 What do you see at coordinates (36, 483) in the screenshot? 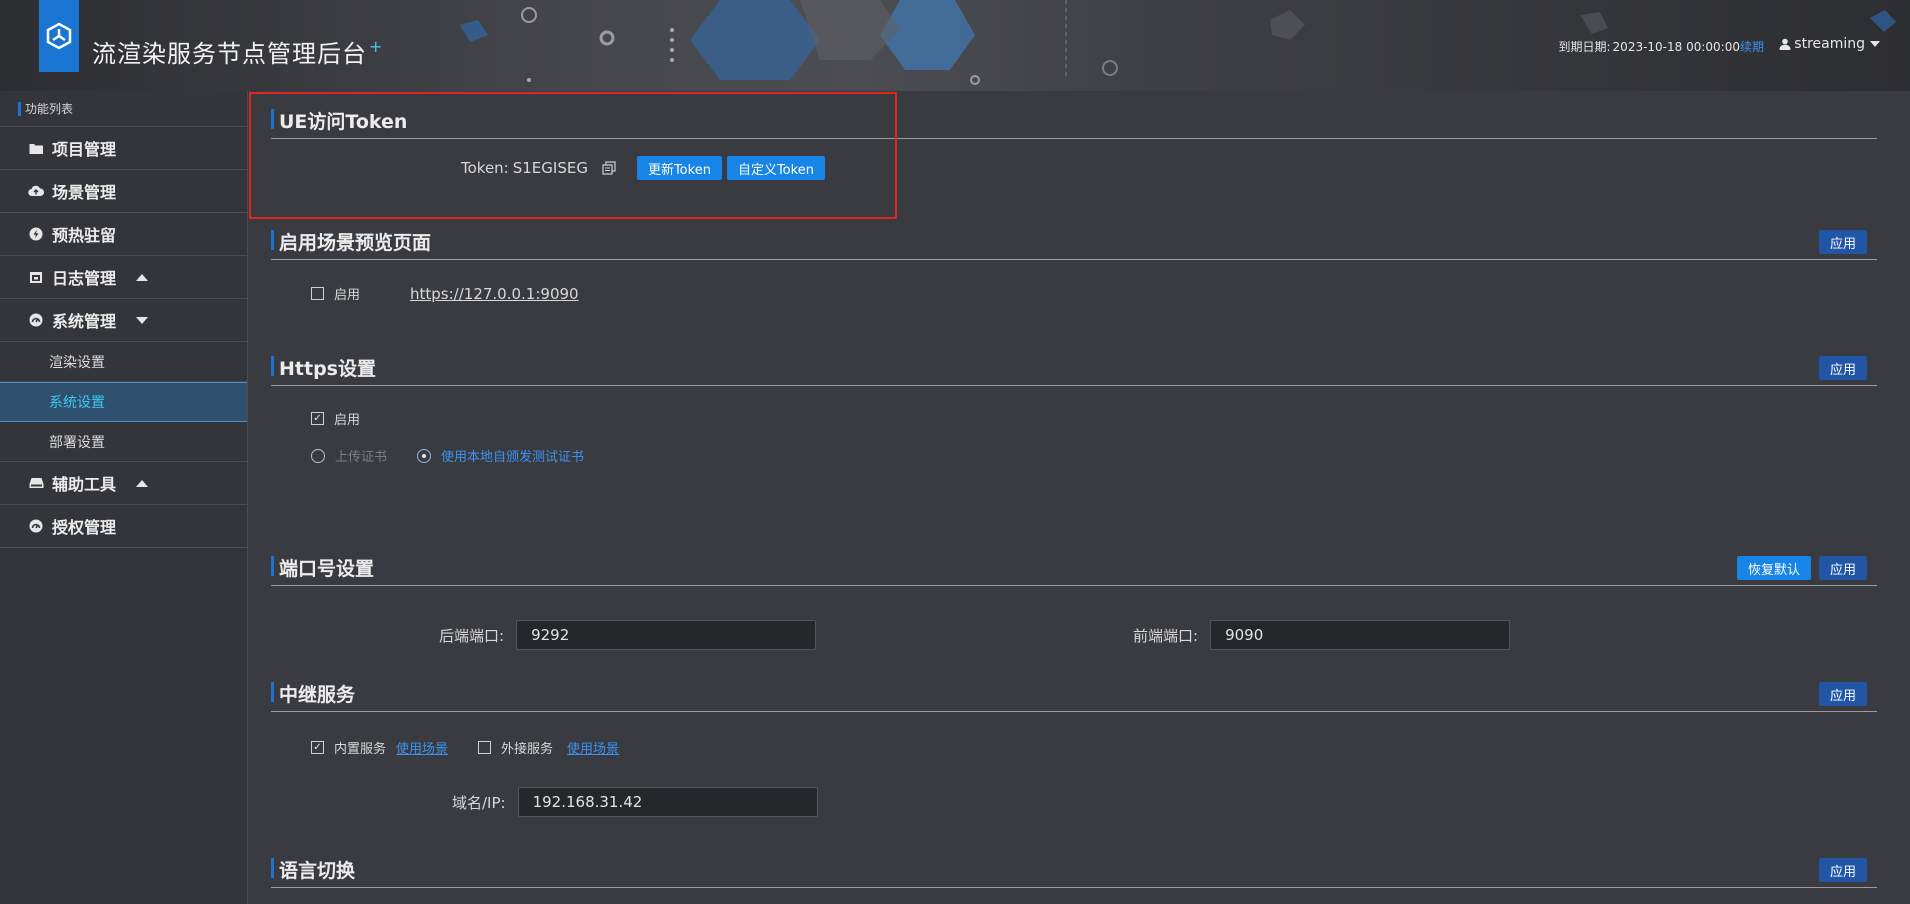
I see `drive-icon` at bounding box center [36, 483].